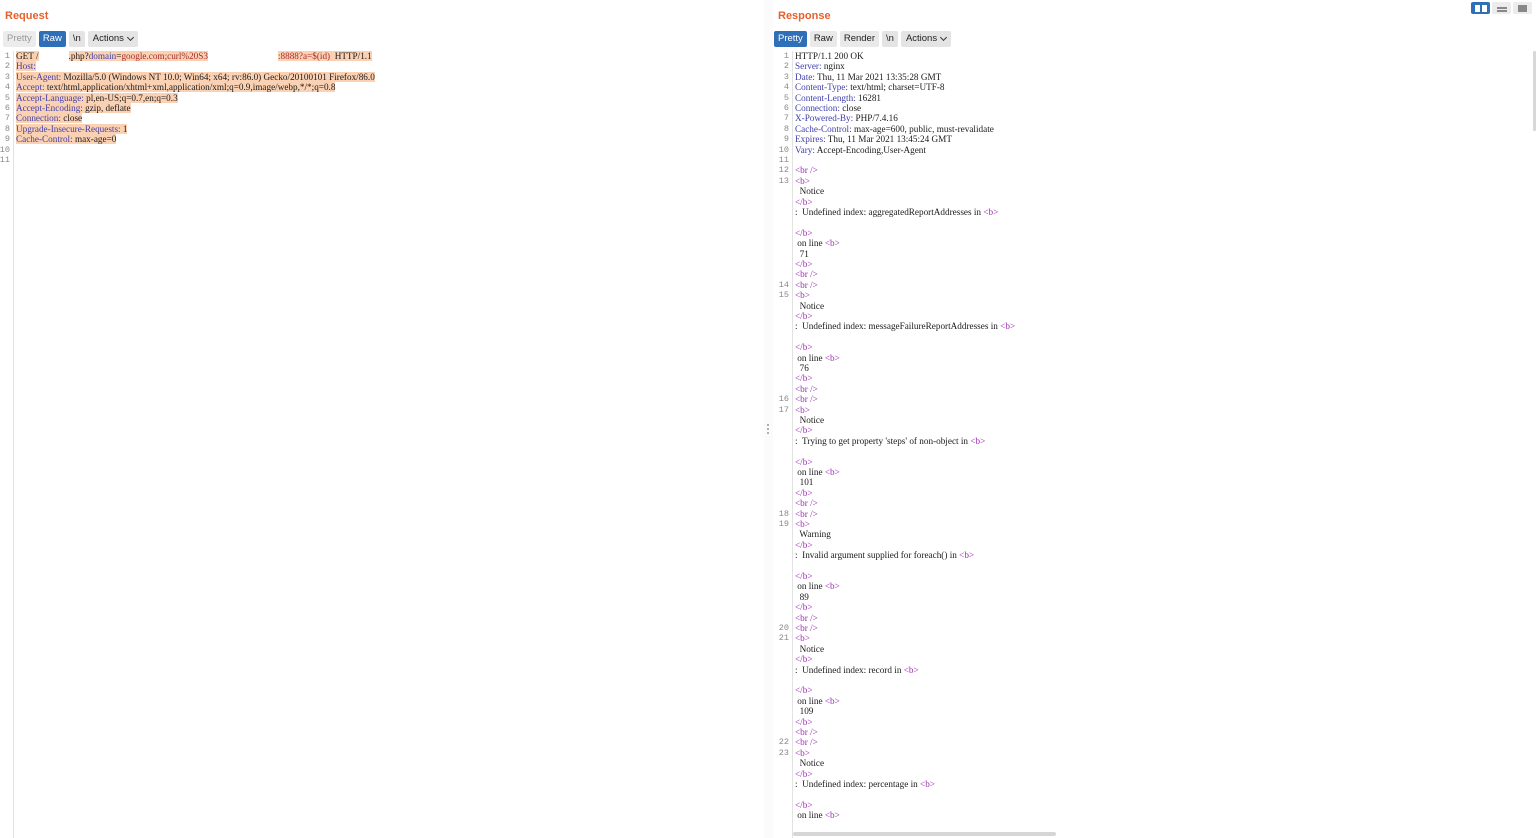 The width and height of the screenshot is (1536, 838). Describe the element at coordinates (68, 128) in the screenshot. I see `header-key: Upgrade-Insecure-Requests:` at that location.